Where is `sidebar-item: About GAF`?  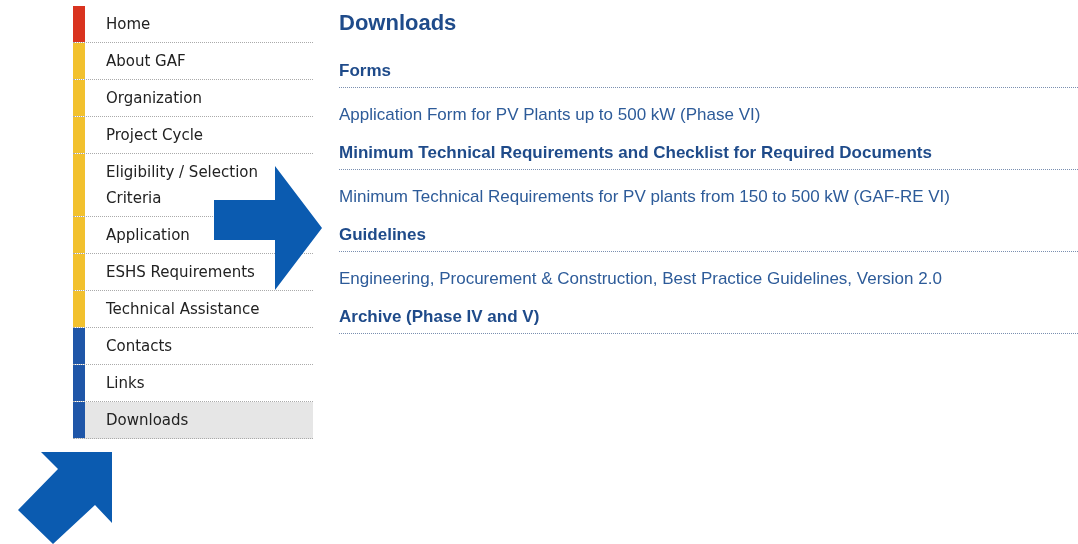
sidebar-item: About GAF is located at coordinates (146, 61).